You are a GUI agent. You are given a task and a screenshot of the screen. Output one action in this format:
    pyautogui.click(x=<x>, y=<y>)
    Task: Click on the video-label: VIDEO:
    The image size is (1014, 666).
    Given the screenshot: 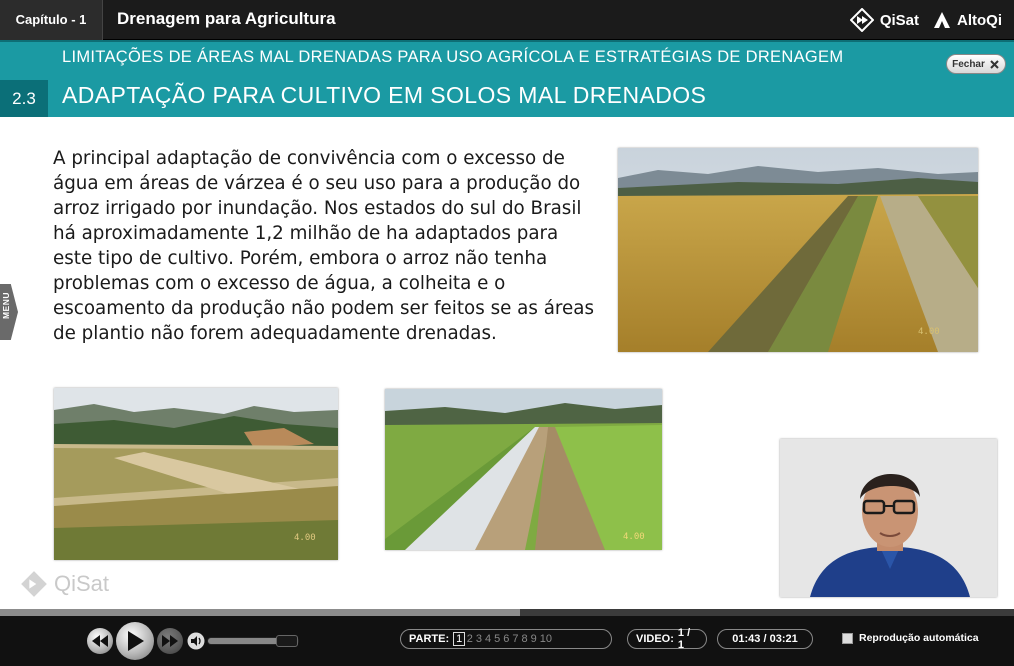 What is the action you would take?
    pyautogui.click(x=655, y=639)
    